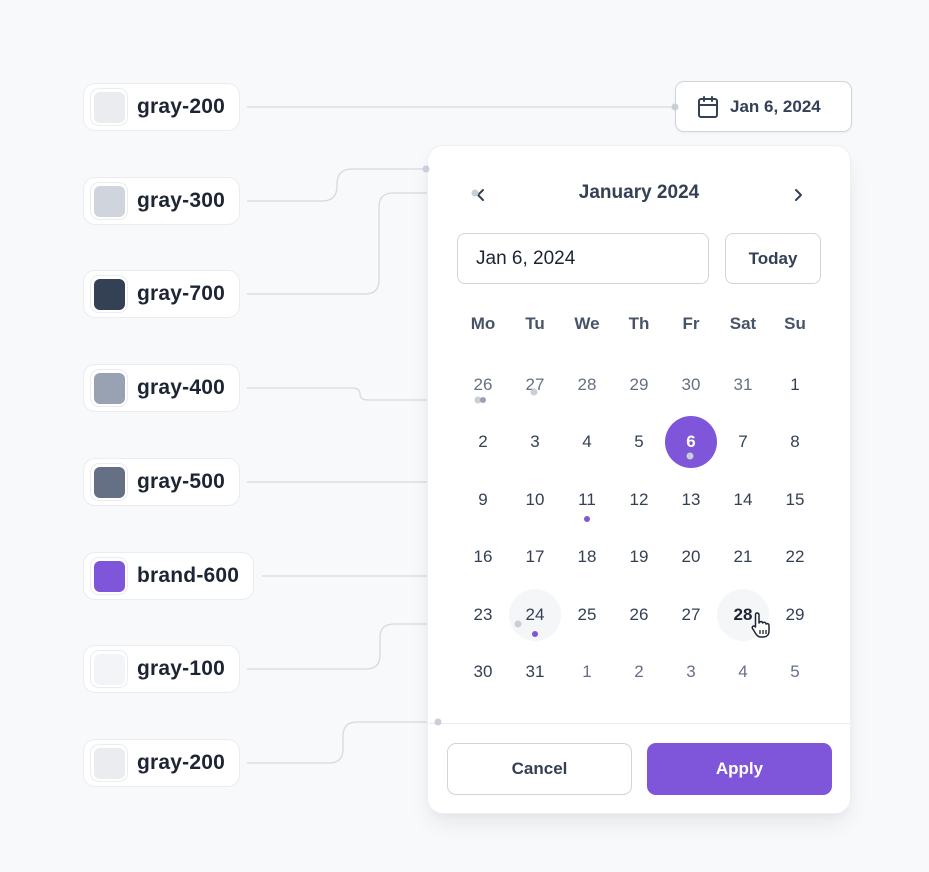 This screenshot has width=929, height=872. Describe the element at coordinates (691, 558) in the screenshot. I see `day-cell: 20` at that location.